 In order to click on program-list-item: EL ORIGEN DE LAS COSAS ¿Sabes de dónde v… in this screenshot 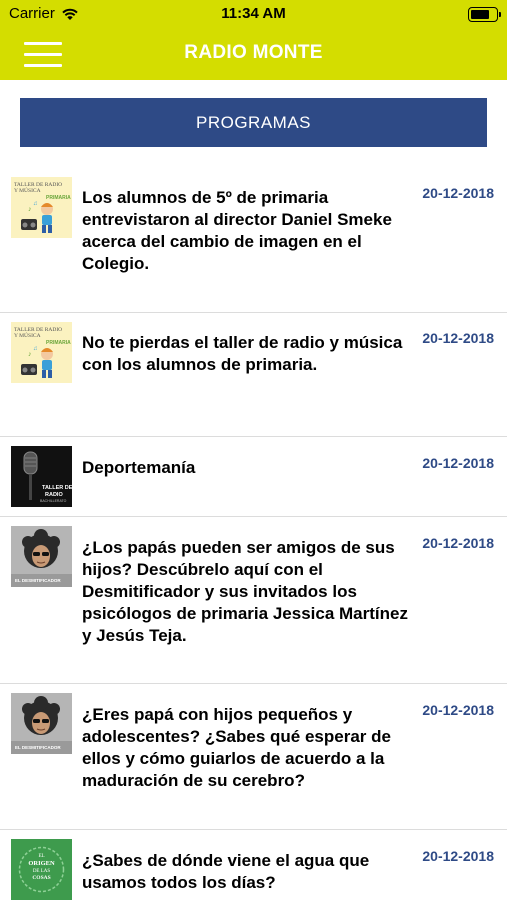, I will do `click(253, 865)`.